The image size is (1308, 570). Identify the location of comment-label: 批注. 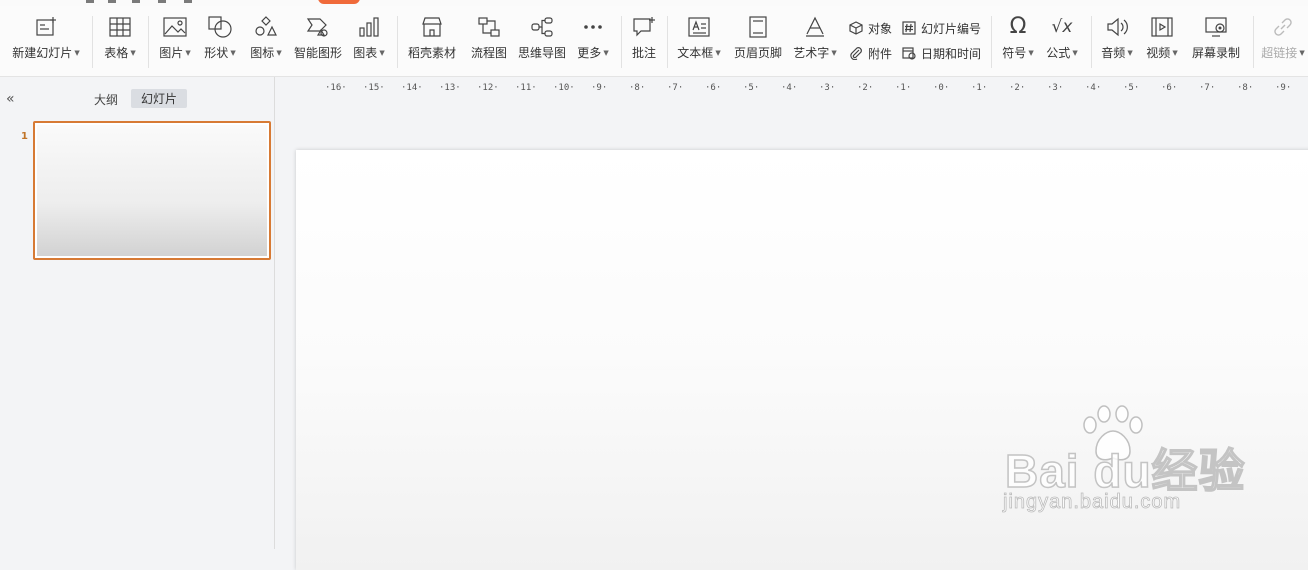
(643, 53).